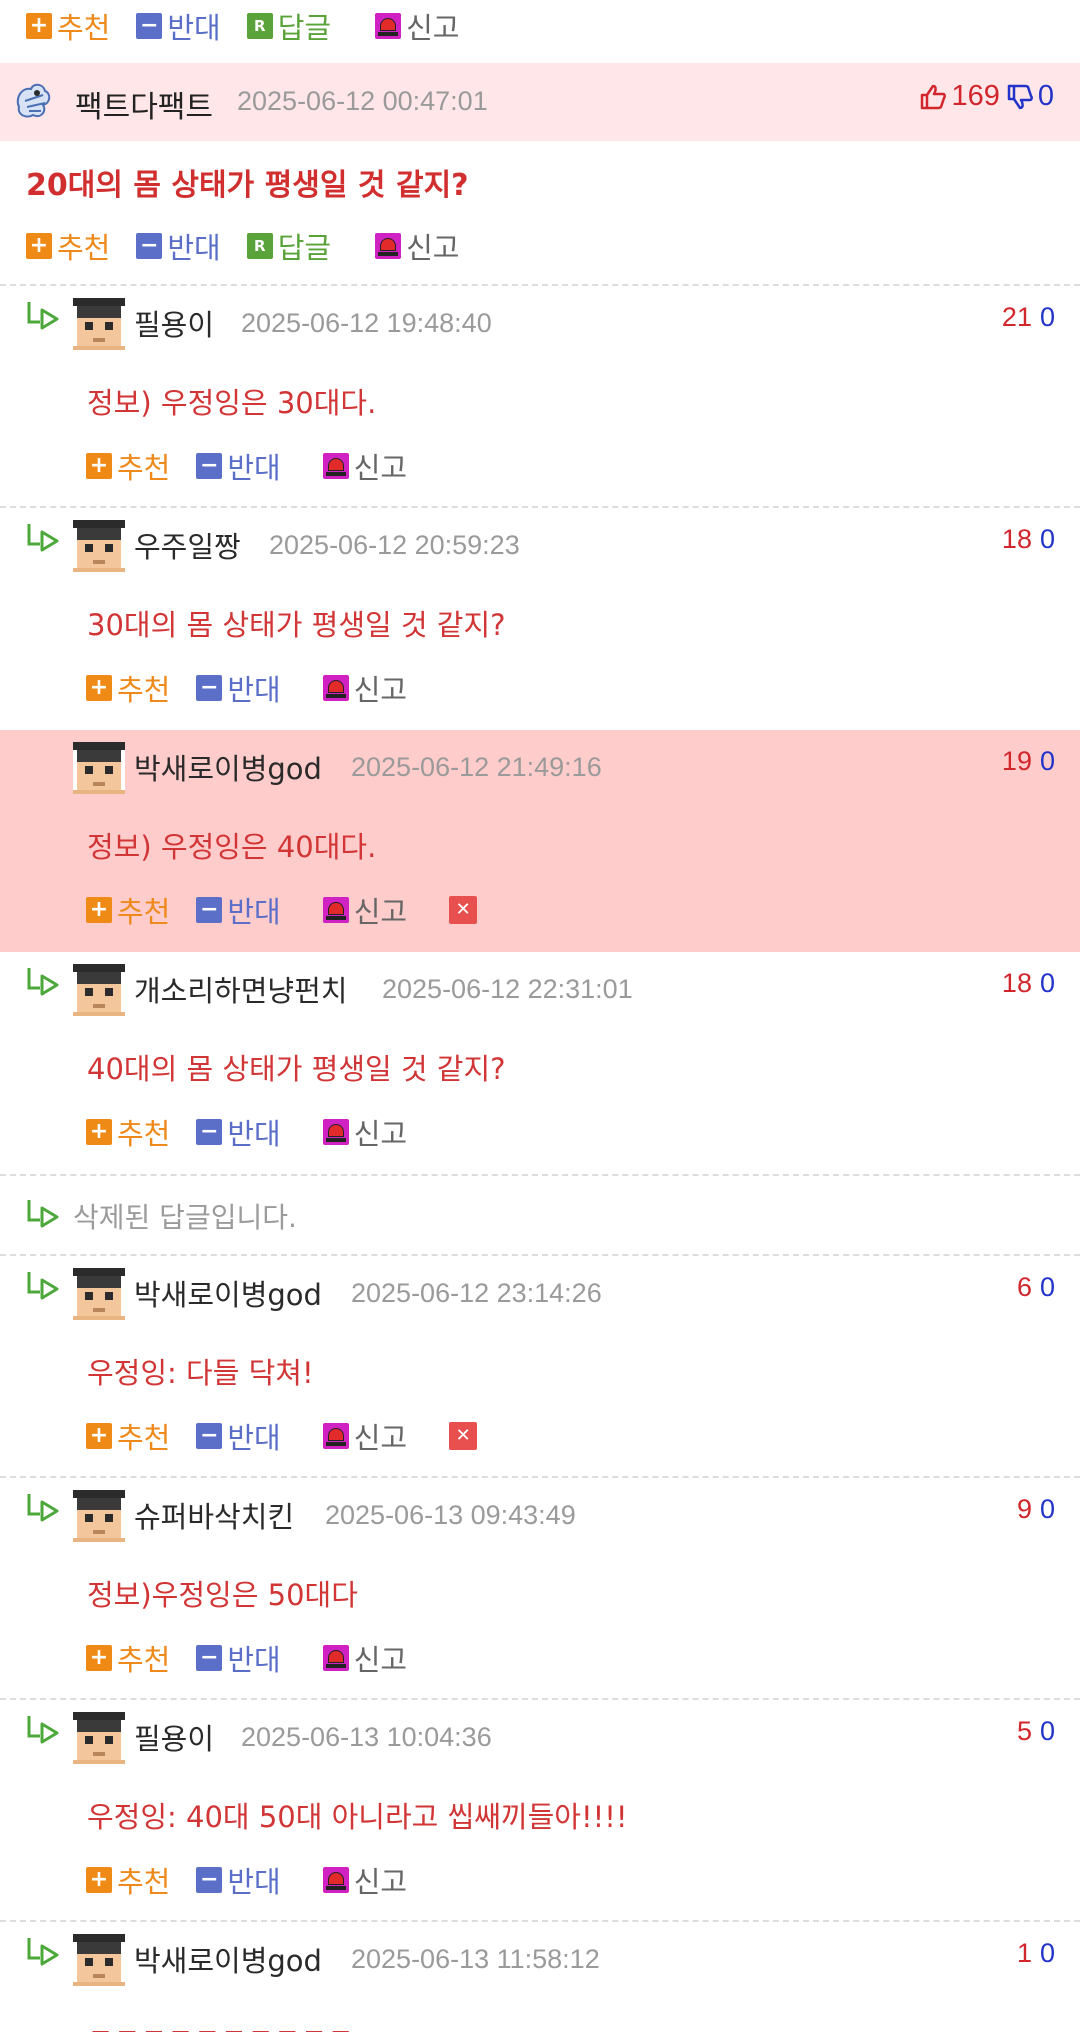 The height and width of the screenshot is (2032, 1080). What do you see at coordinates (986, 96) in the screenshot?
I see `vote-count: 169 0` at bounding box center [986, 96].